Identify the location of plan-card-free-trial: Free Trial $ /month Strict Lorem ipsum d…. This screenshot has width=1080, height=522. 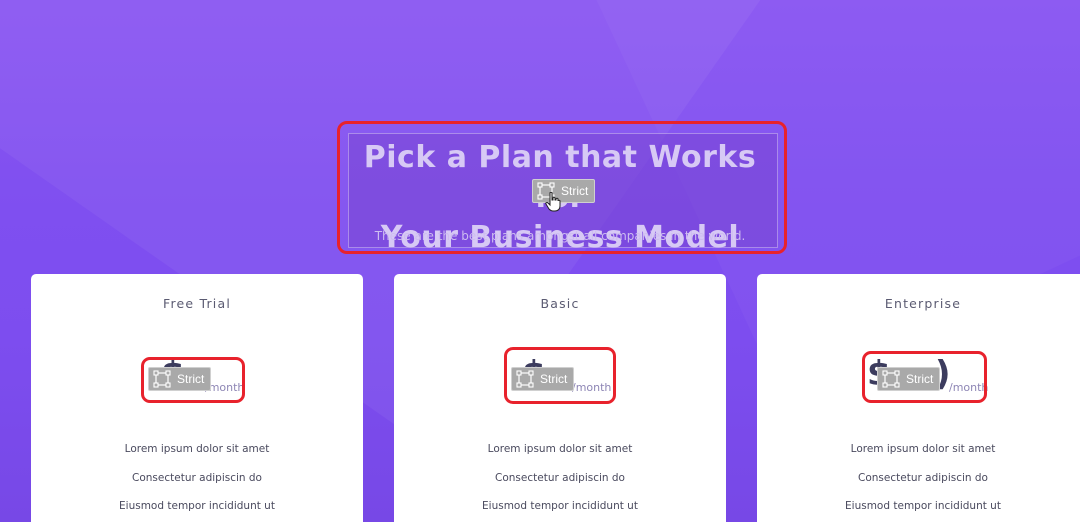
(197, 398).